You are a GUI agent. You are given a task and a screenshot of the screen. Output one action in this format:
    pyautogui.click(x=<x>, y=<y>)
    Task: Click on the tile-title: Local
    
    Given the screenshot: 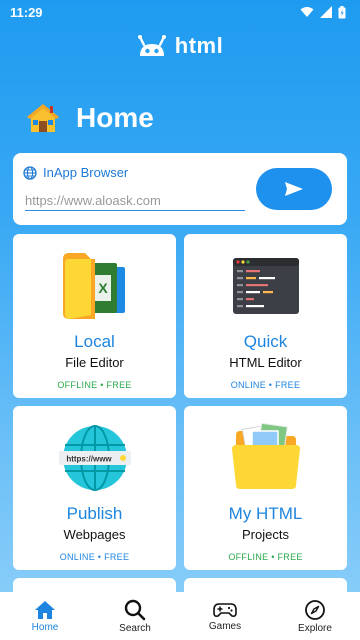 What is the action you would take?
    pyautogui.click(x=94, y=341)
    